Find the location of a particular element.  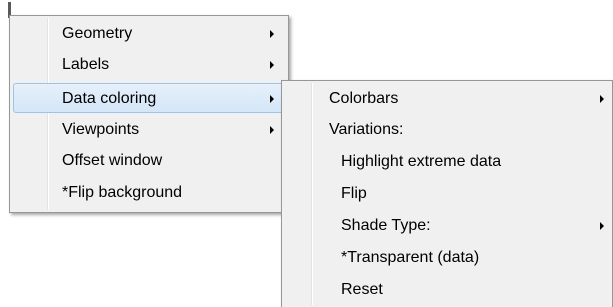

submenu-item-shade-type: Shade Type: is located at coordinates (447, 226).